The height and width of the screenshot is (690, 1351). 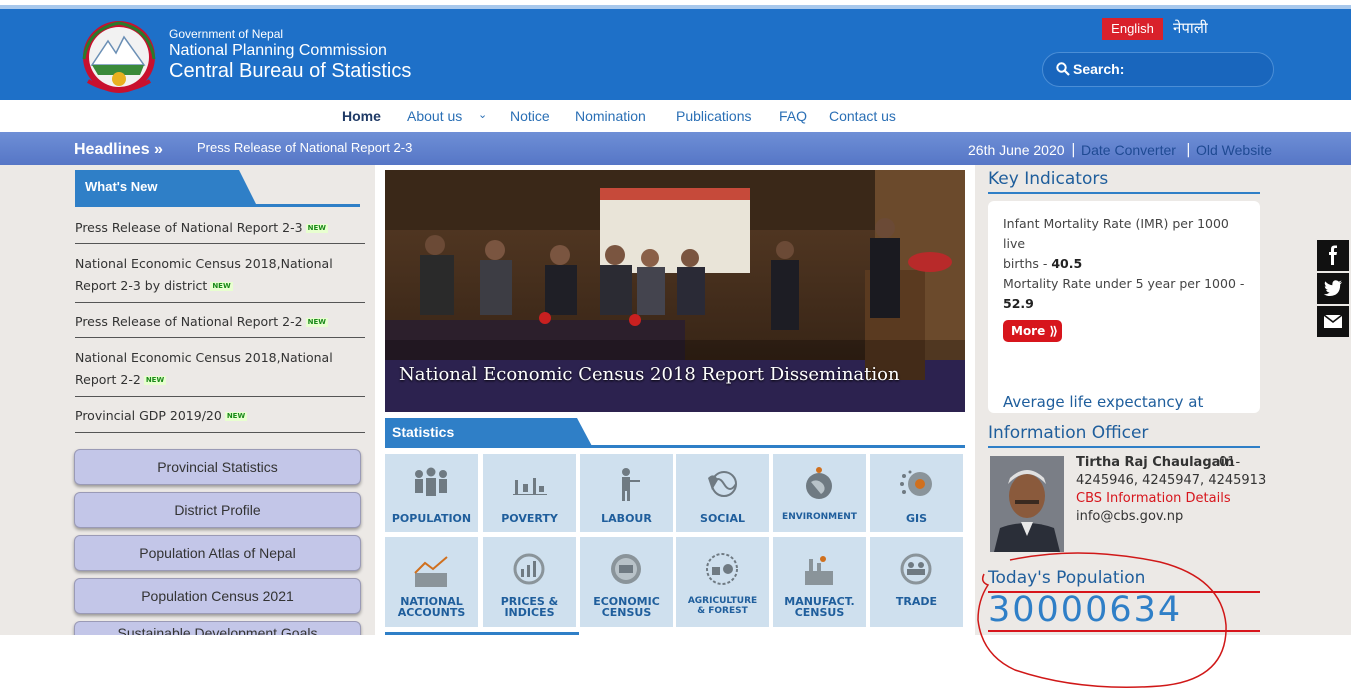 What do you see at coordinates (217, 553) in the screenshot?
I see `population-atlas-button: Population Atlas of Nepal` at bounding box center [217, 553].